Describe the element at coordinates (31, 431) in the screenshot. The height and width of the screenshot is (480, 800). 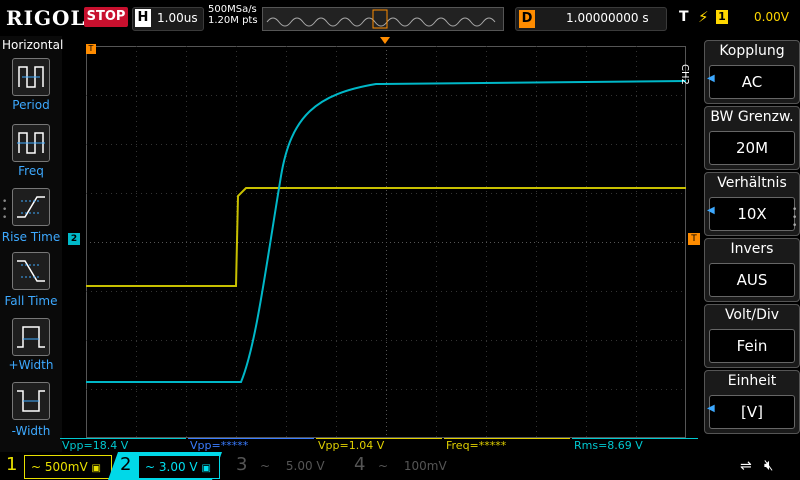
I see `menu-item-minus-width: -Width` at that location.